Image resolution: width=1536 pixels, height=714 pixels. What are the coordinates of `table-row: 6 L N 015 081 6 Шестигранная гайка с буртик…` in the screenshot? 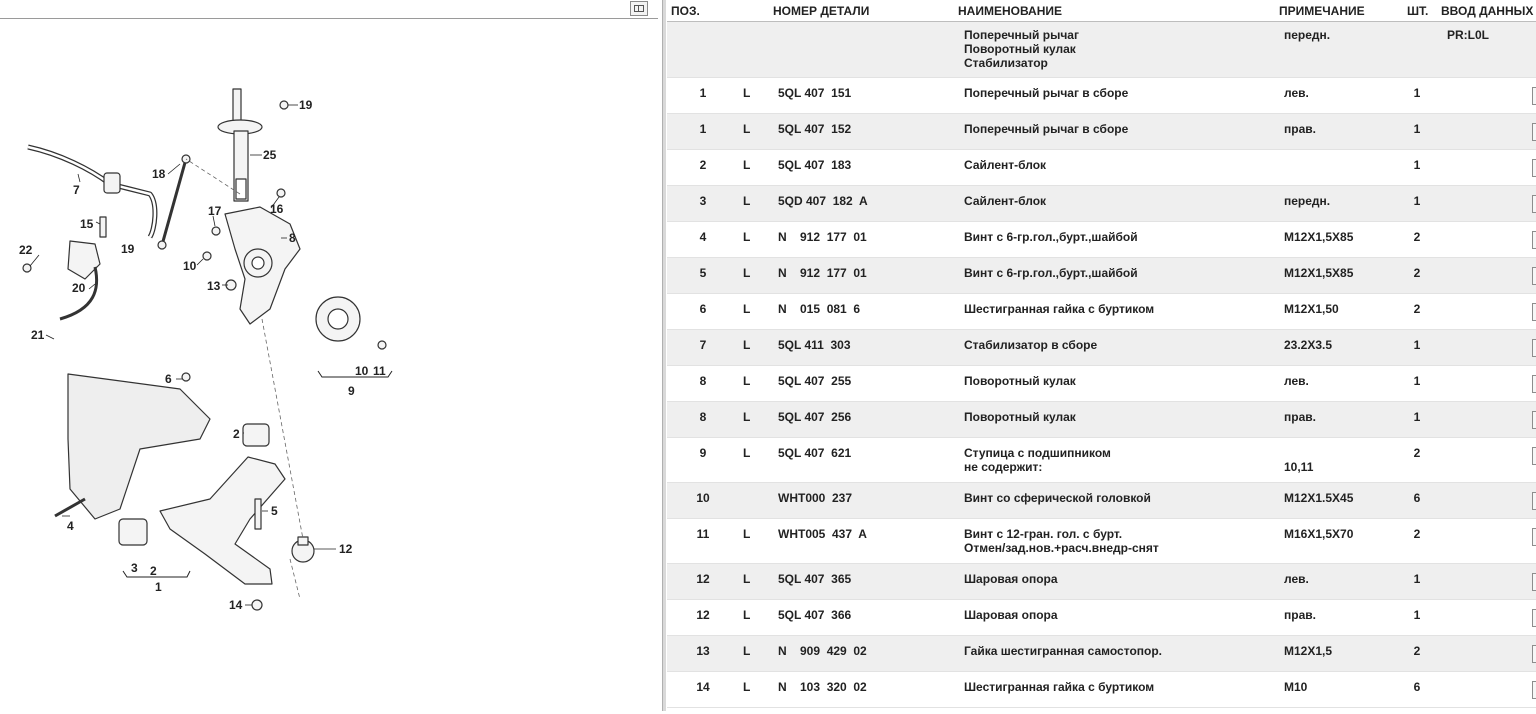 It's located at (1101, 312).